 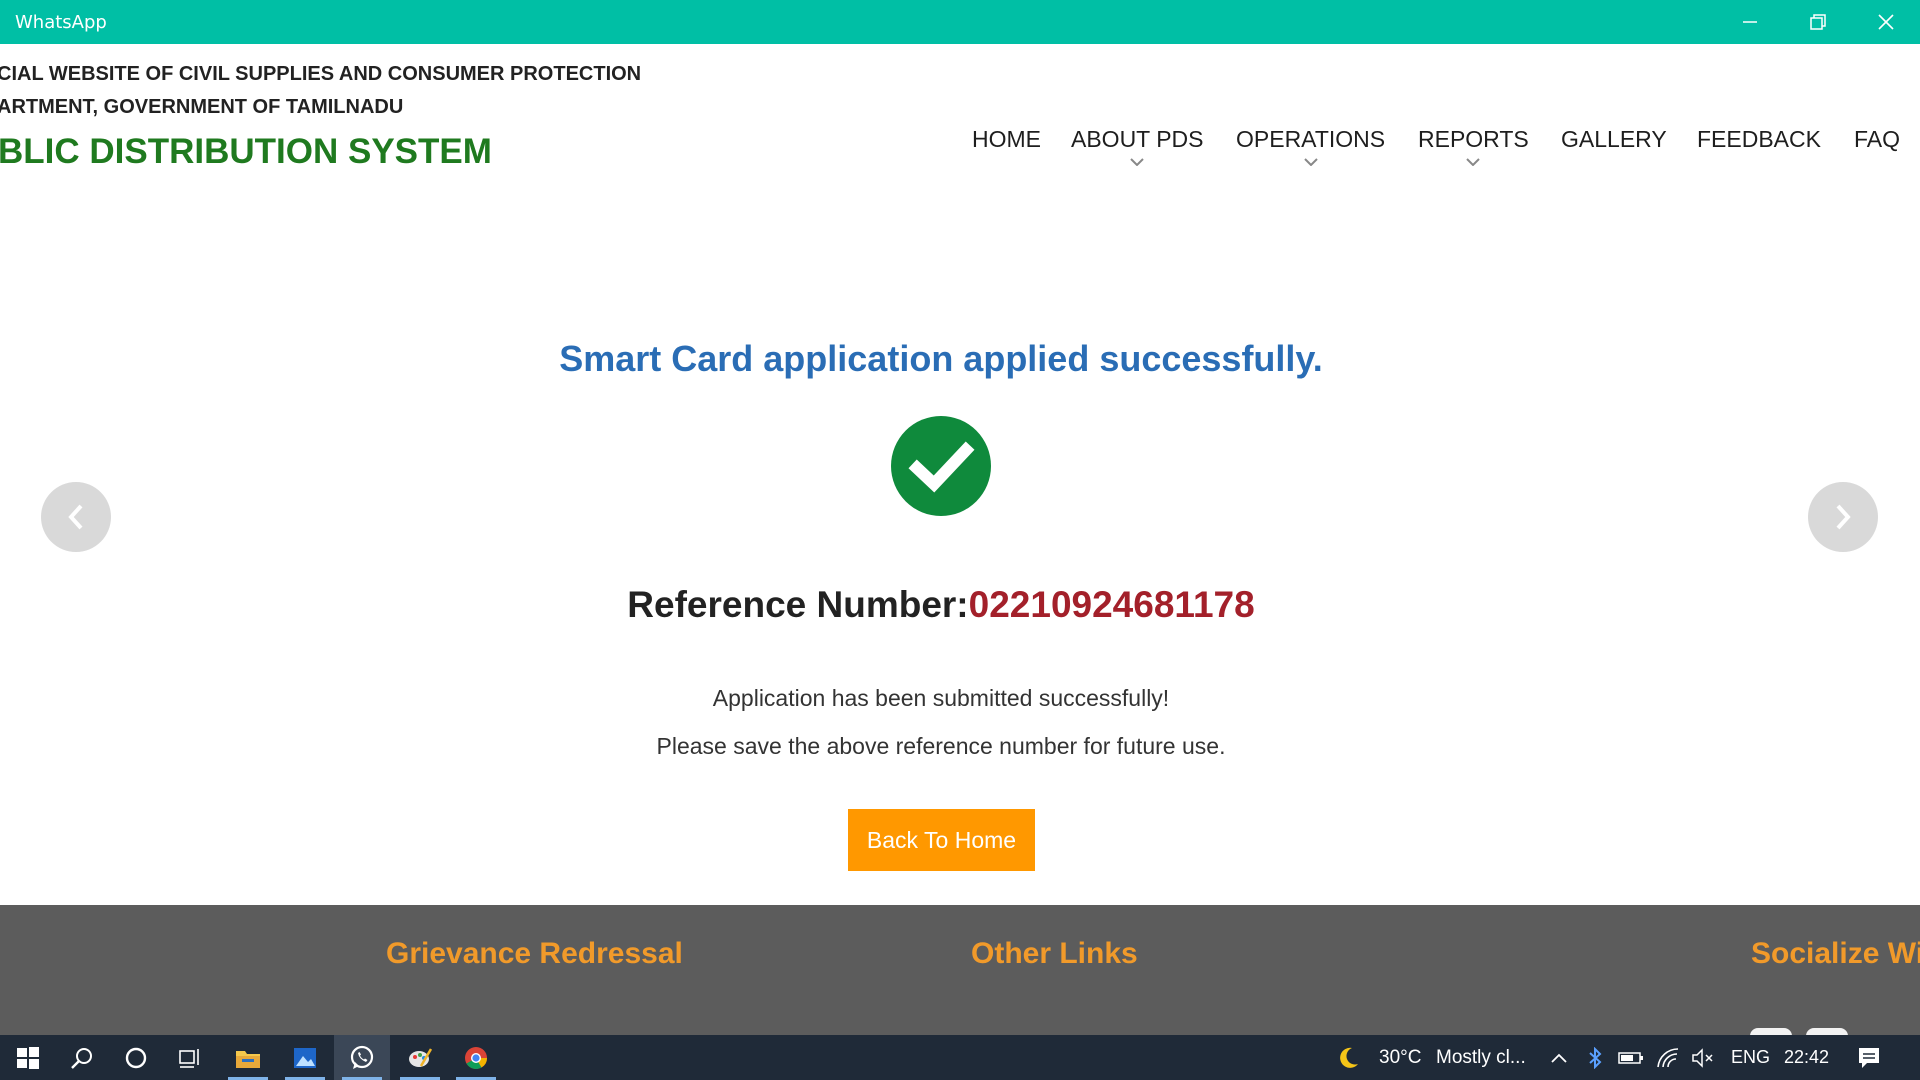 I want to click on nav-gallery: GALLERY, so click(x=1614, y=139).